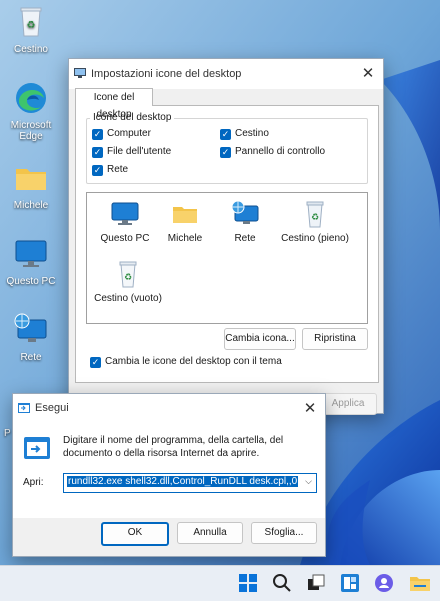  I want to click on desktop-icon-label: Microsoft Edge, so click(31, 131).